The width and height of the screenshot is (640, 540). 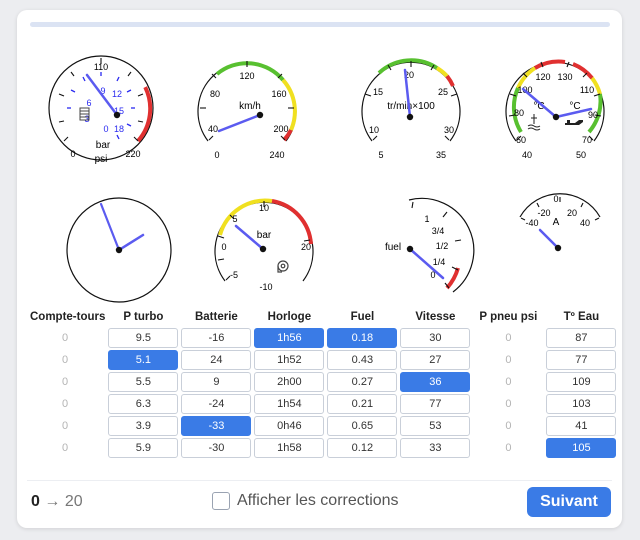 I want to click on answer-cell: 9.5, so click(x=143, y=338).